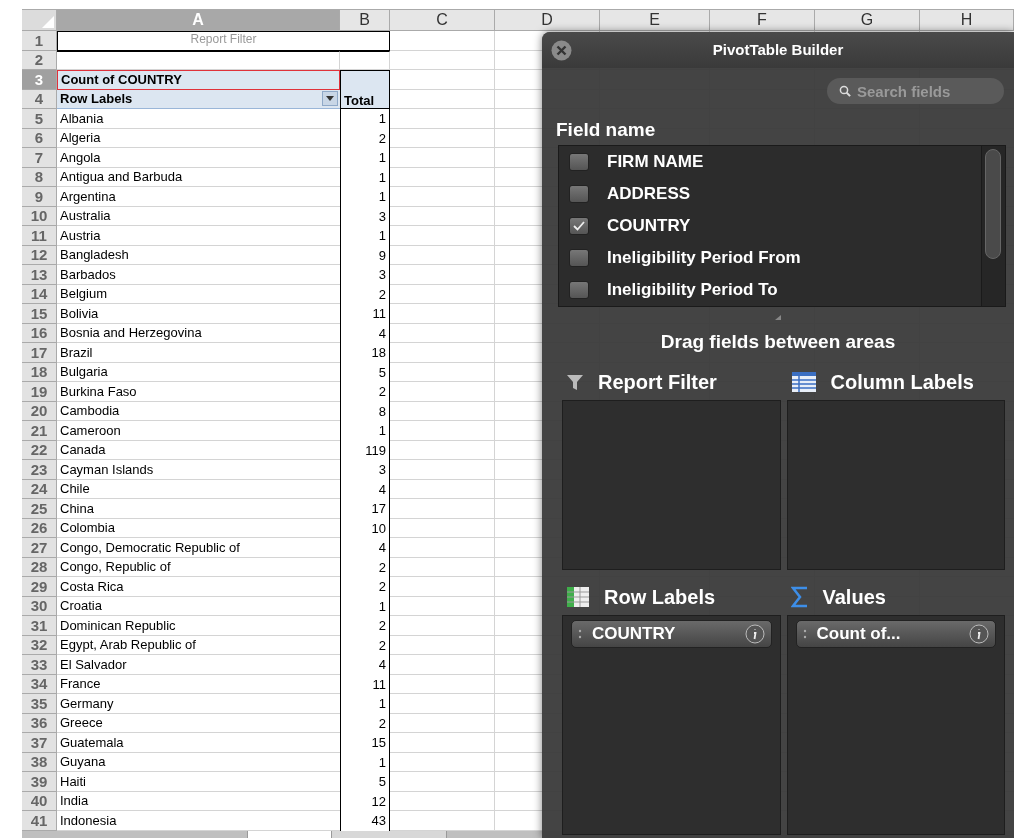  I want to click on field-name: Ineligibility Period From, so click(704, 258).